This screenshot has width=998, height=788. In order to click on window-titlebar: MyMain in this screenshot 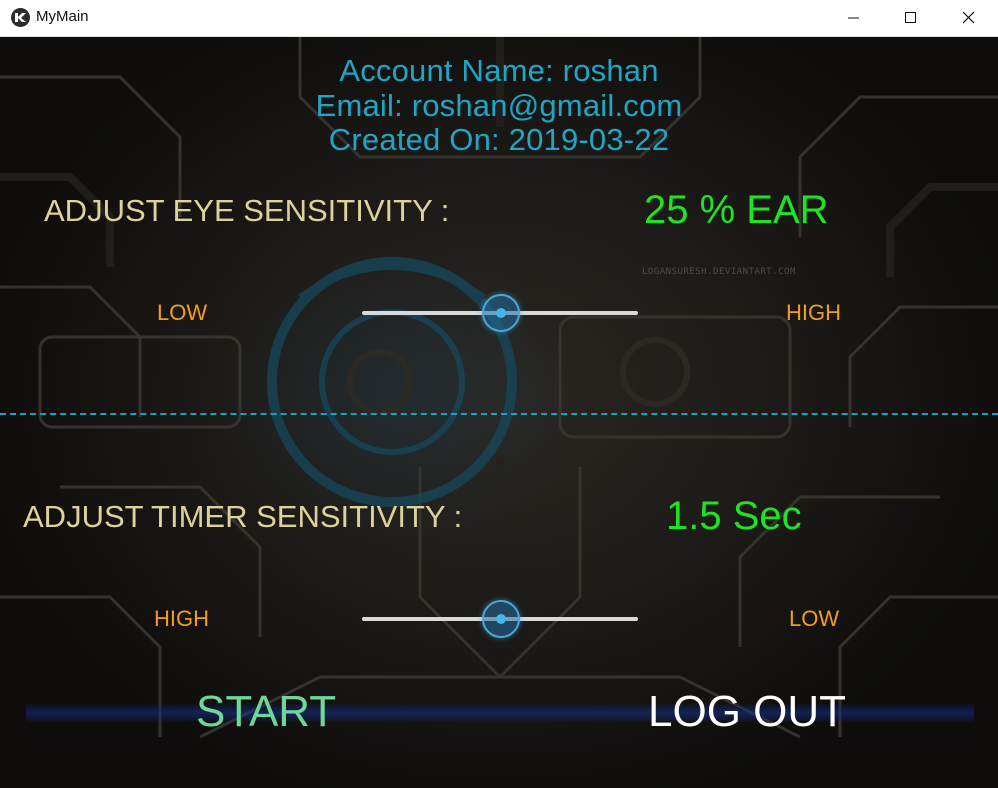, I will do `click(499, 18)`.